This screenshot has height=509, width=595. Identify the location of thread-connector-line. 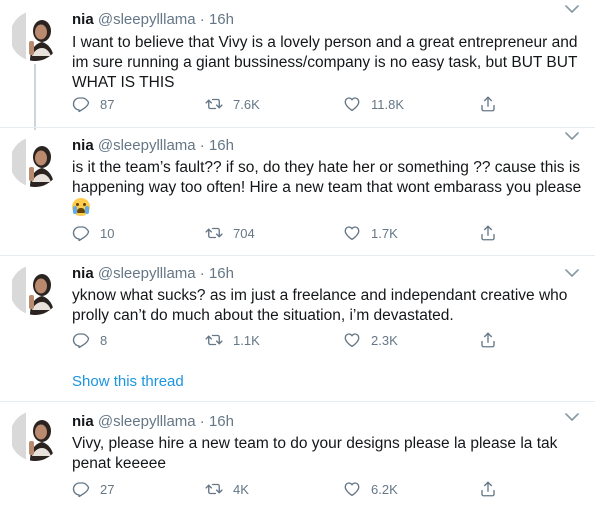
(35, 97).